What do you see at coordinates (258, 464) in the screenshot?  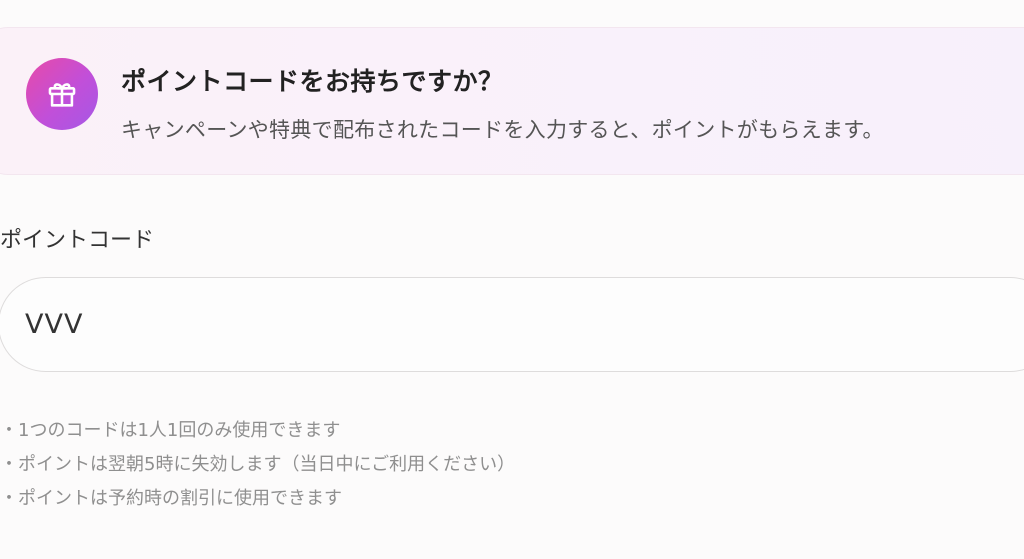 I see `note-item: ・ポイントは翌朝5時に失効します（当日中にご利用ください）` at bounding box center [258, 464].